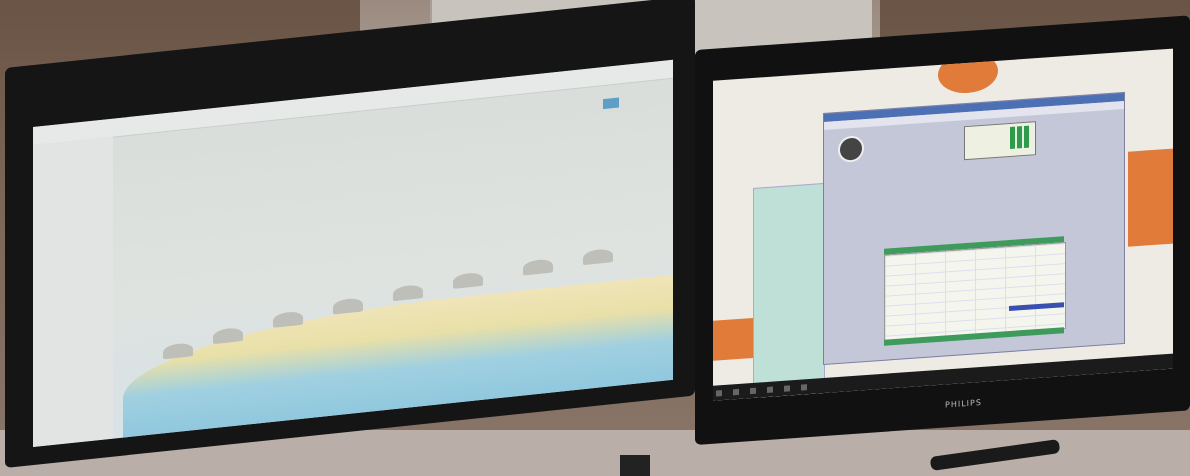 The height and width of the screenshot is (476, 1190). Describe the element at coordinates (789, 291) in the screenshot. I see `background-window` at that location.